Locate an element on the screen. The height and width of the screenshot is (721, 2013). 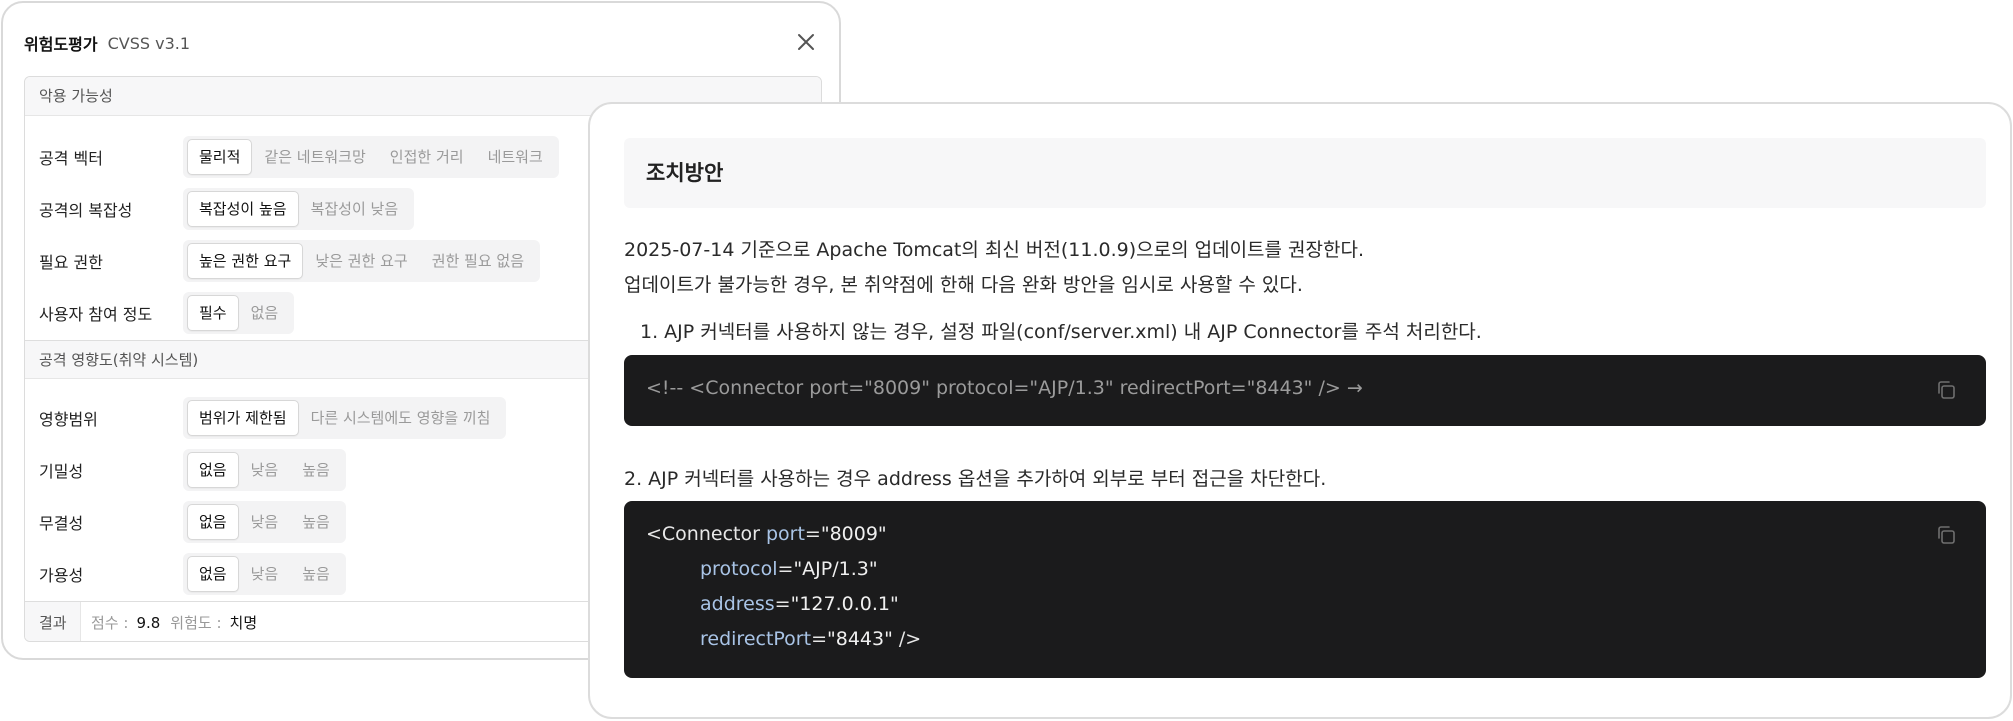
option-conf-low: 낮음 is located at coordinates (265, 470).